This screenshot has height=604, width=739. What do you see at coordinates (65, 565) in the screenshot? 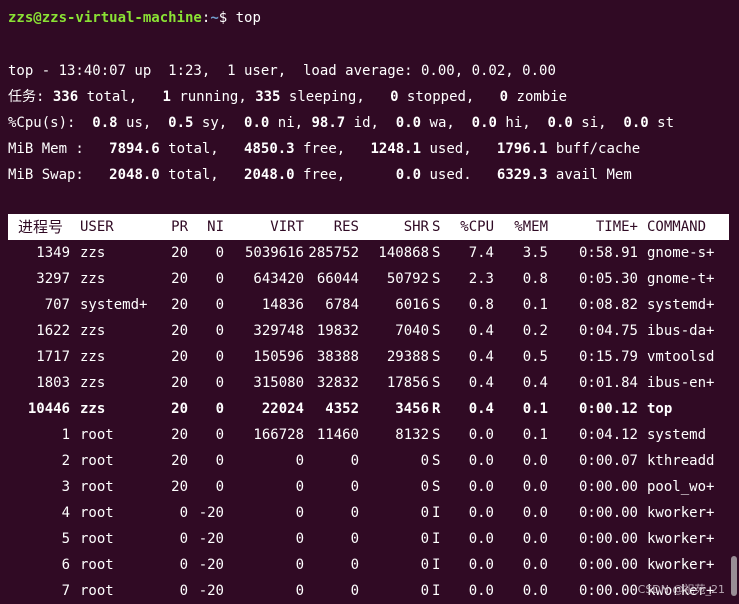
I see `cell-pid: 6` at bounding box center [65, 565].